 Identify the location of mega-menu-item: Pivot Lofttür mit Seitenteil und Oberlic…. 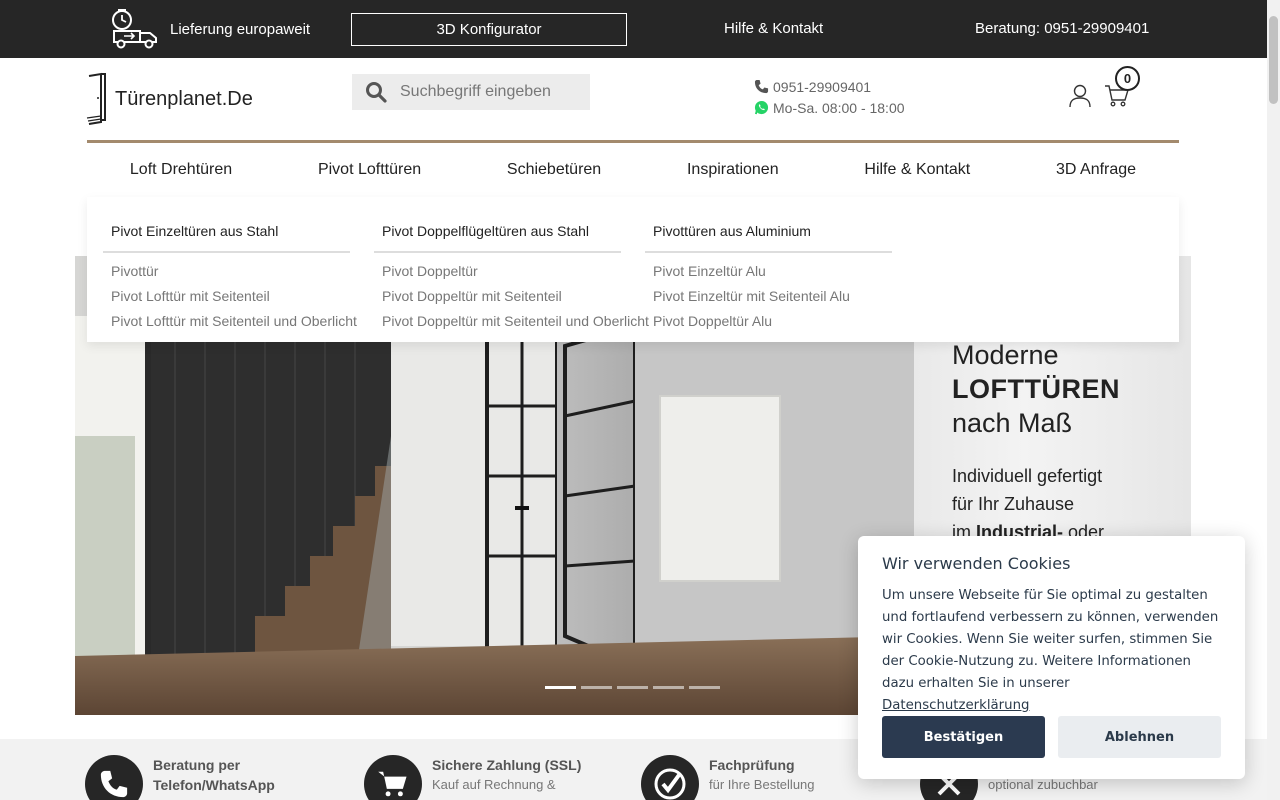
(234, 321).